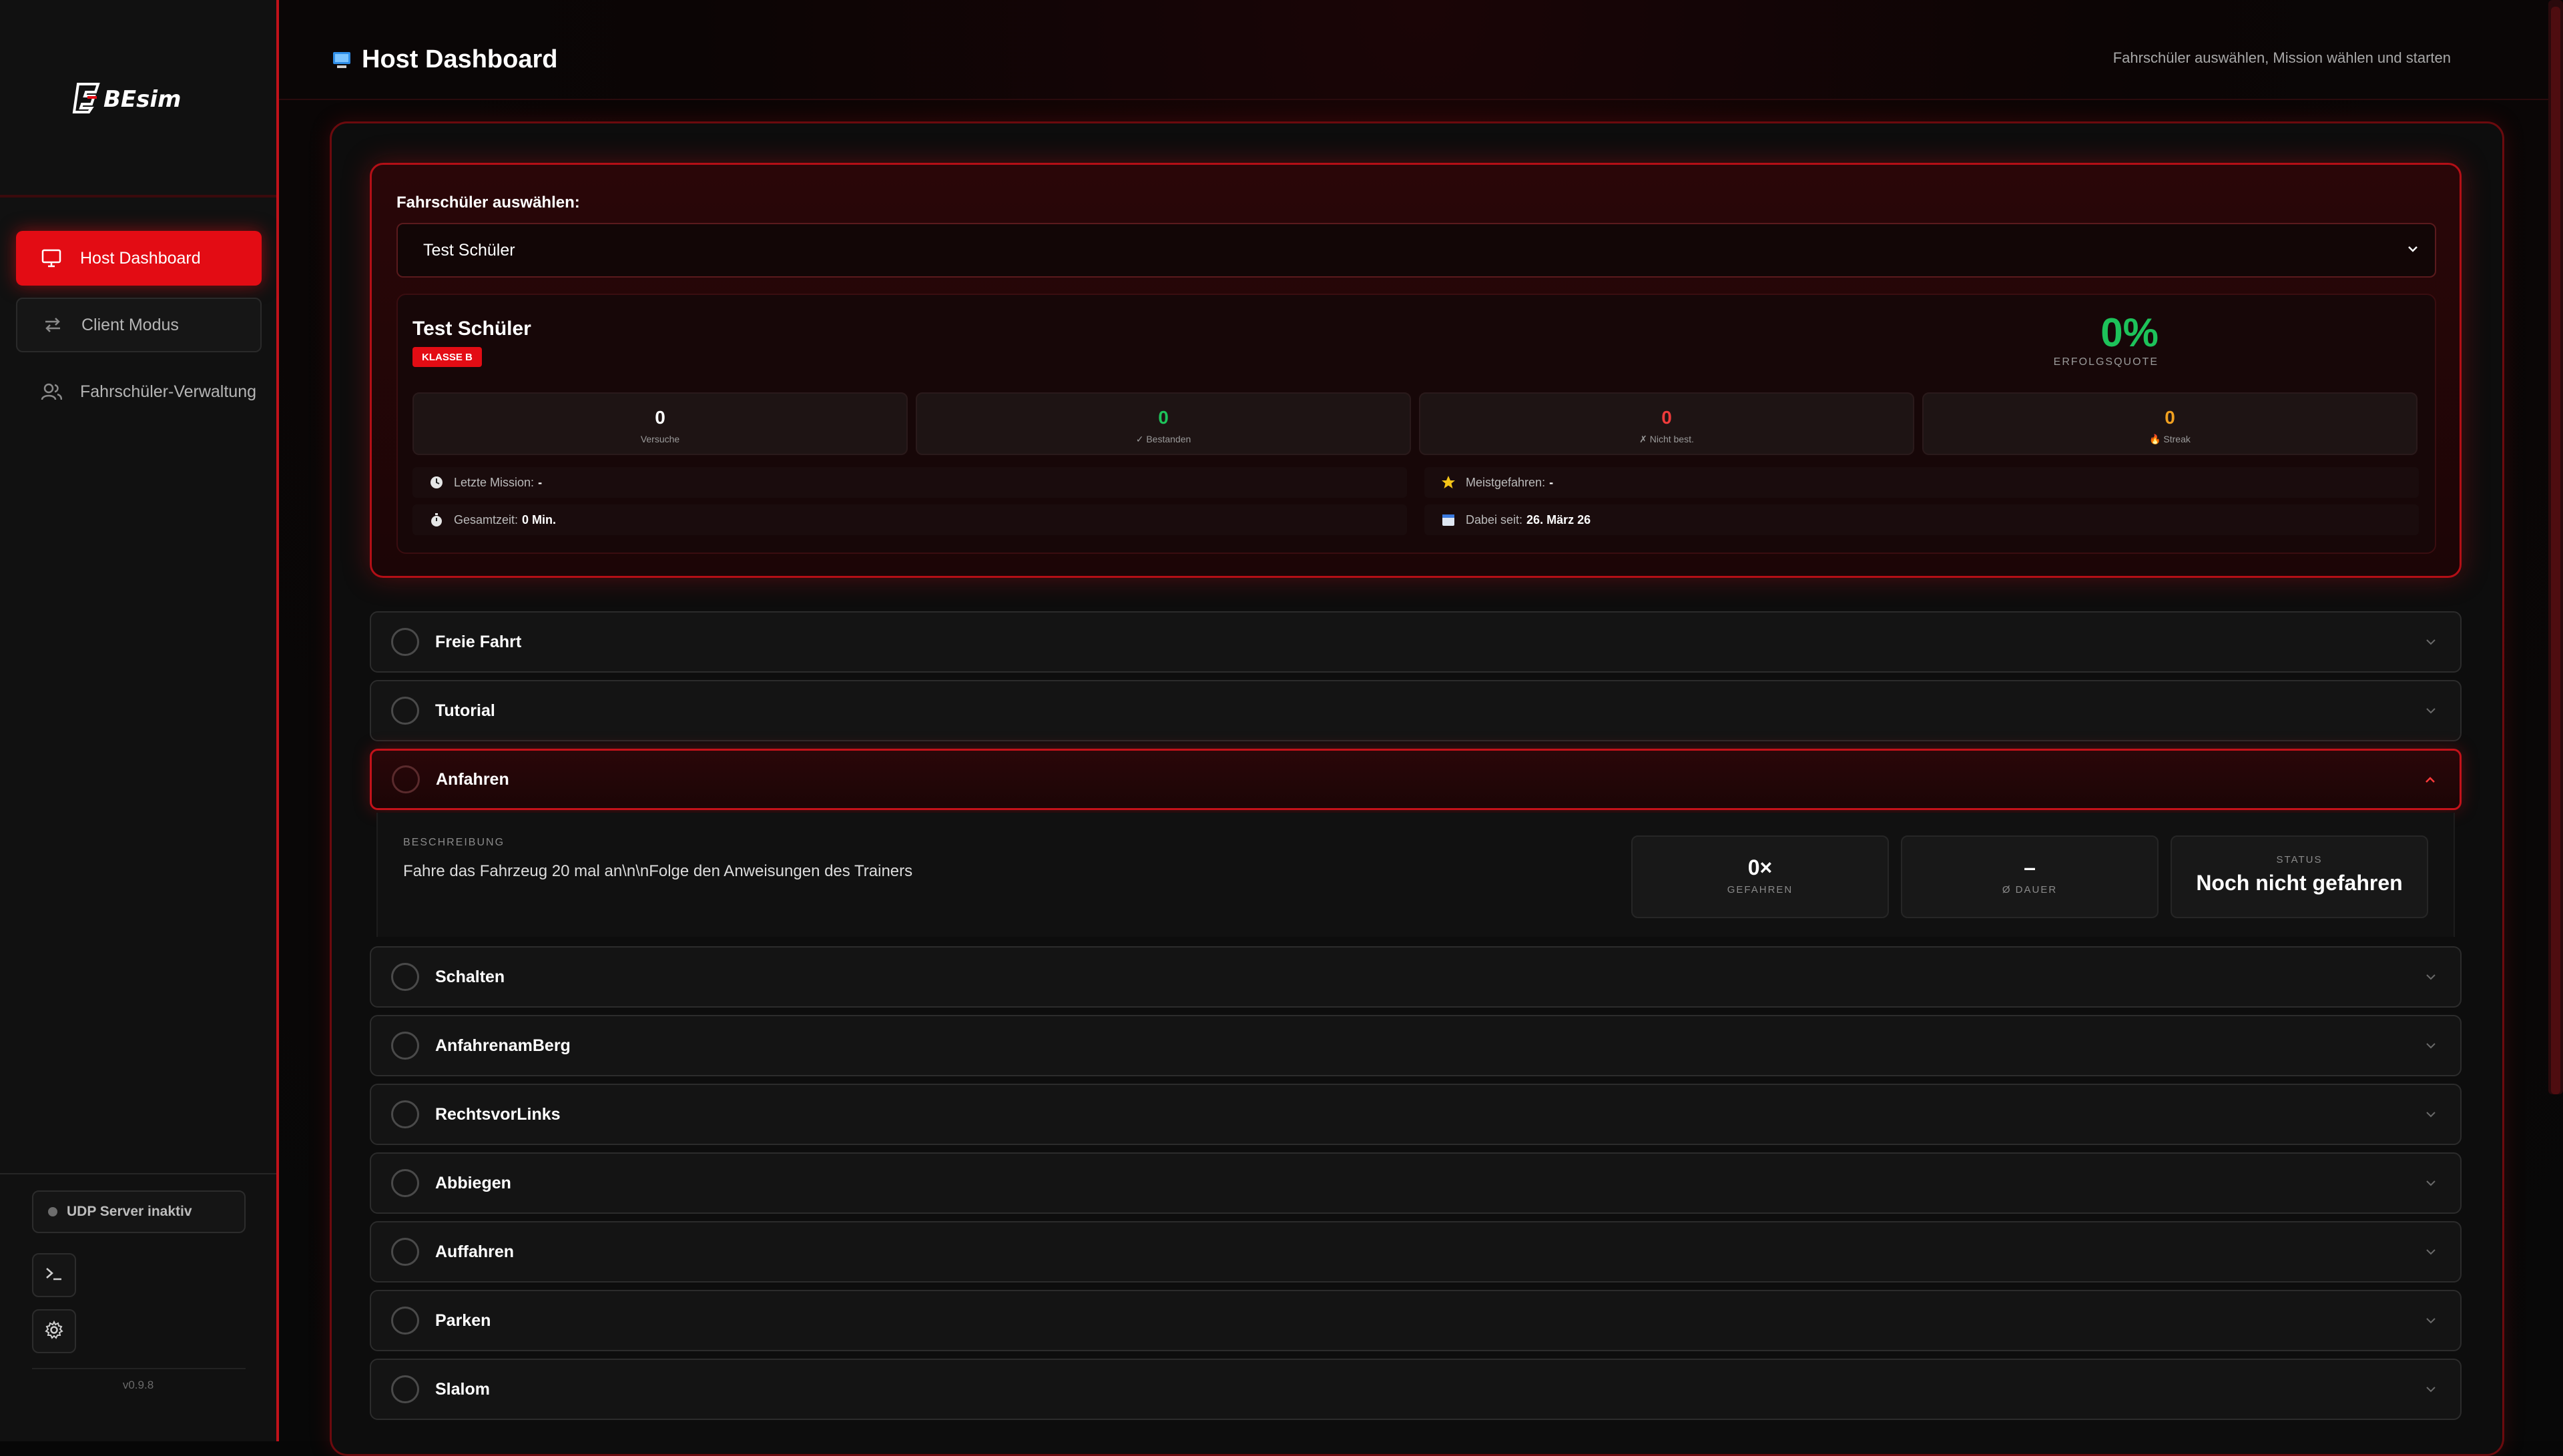  What do you see at coordinates (539, 519) in the screenshot?
I see `meta-value: 0 Min.` at bounding box center [539, 519].